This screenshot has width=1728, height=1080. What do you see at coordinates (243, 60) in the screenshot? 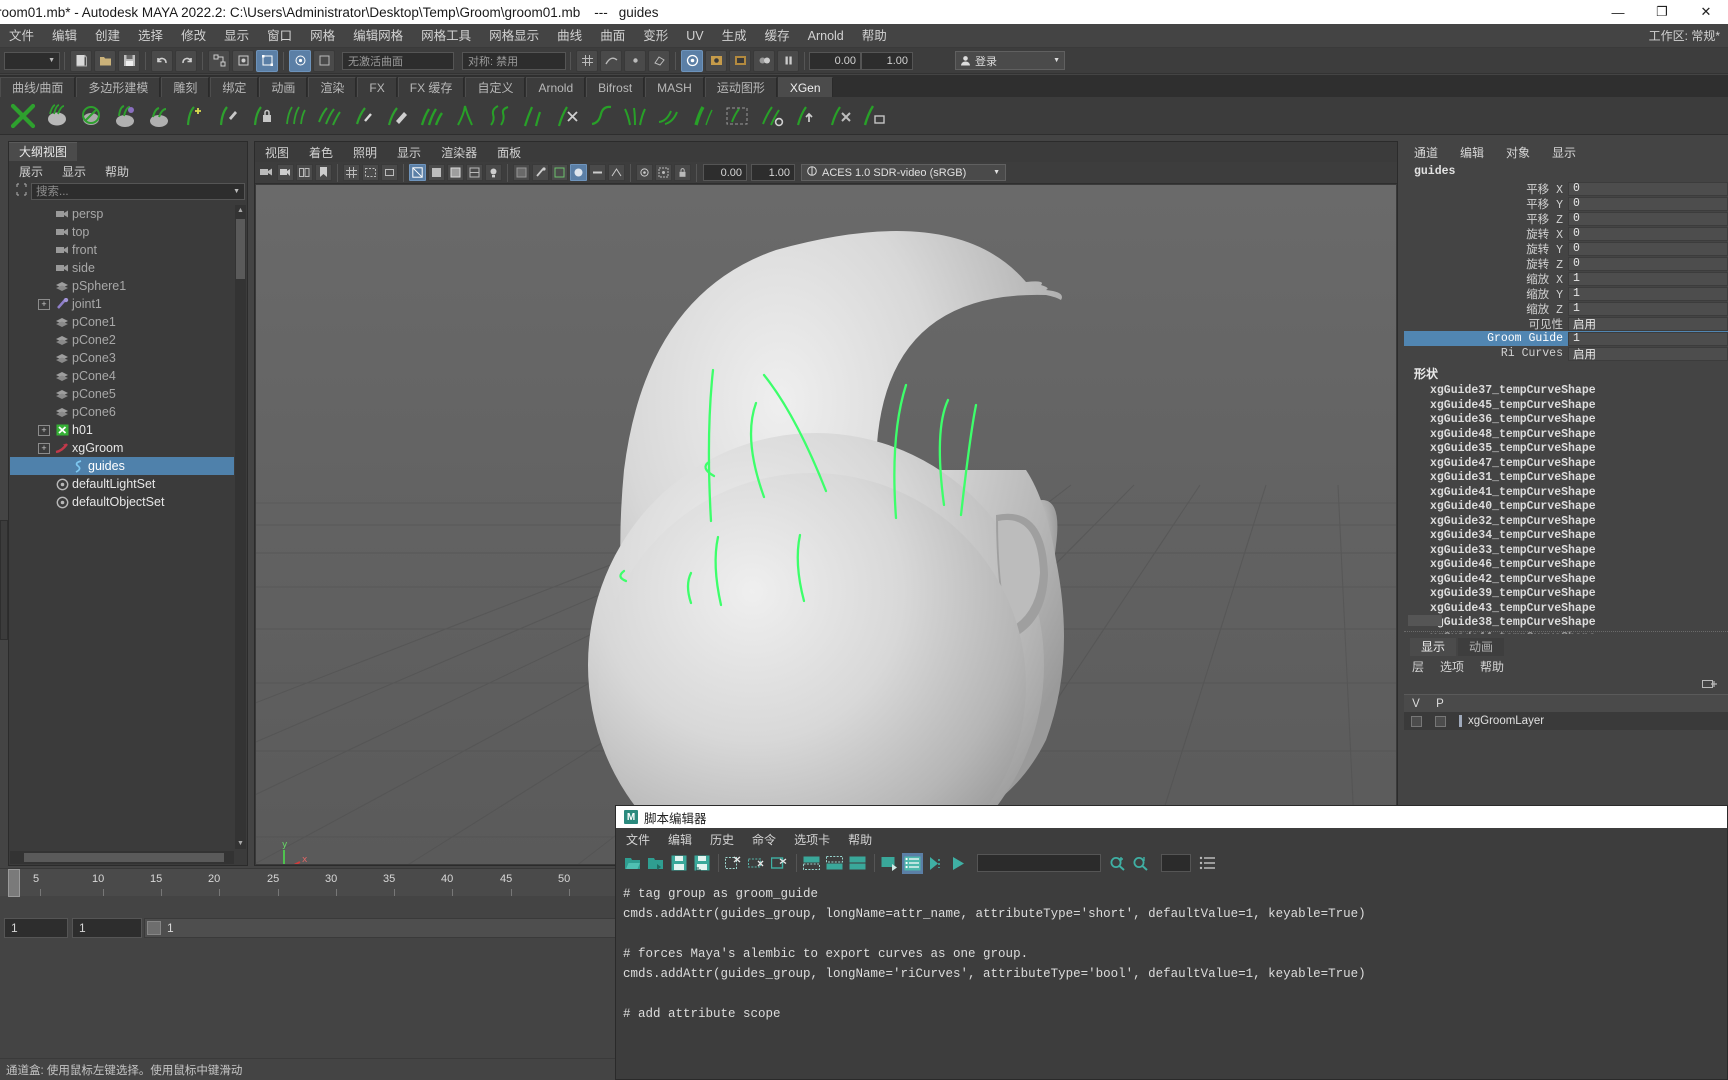
I see `select-by-object-button` at bounding box center [243, 60].